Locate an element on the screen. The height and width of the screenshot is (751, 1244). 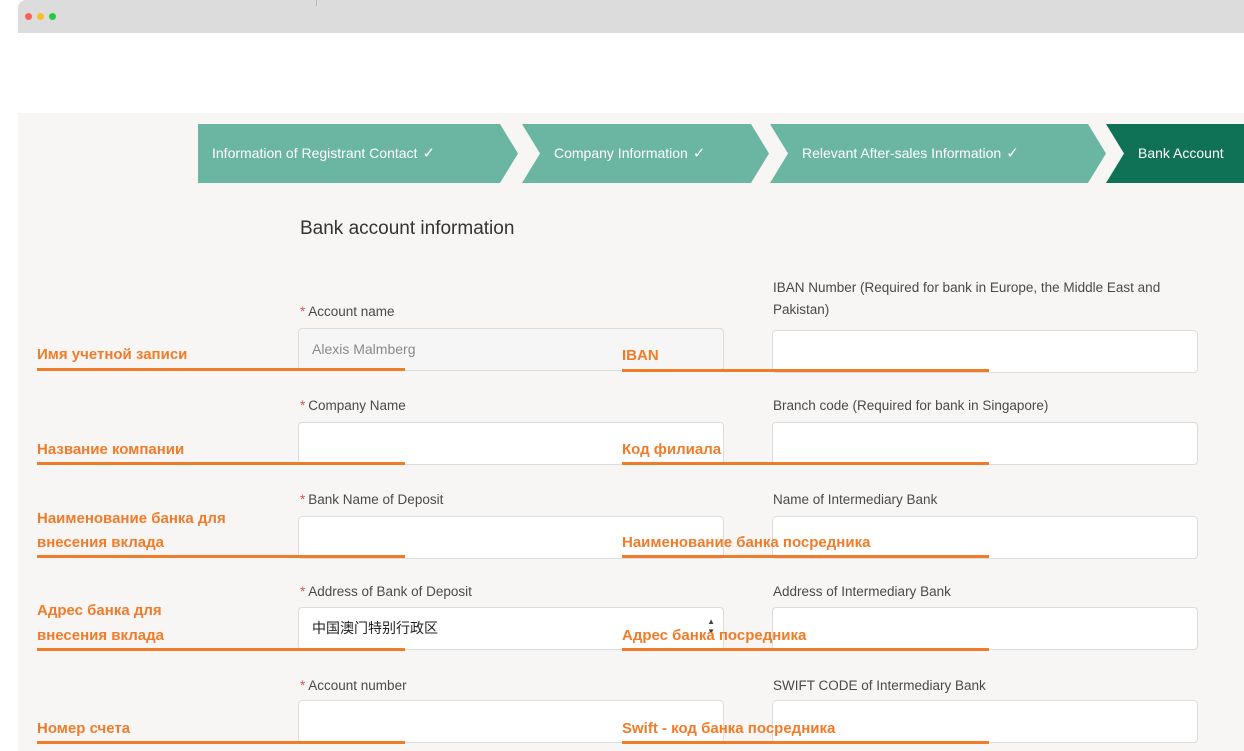
branch-code-input is located at coordinates (985, 443).